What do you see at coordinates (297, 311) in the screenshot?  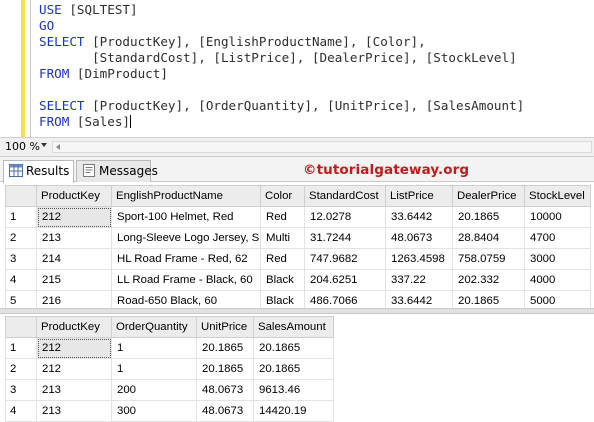 I see `grid-splitter` at bounding box center [297, 311].